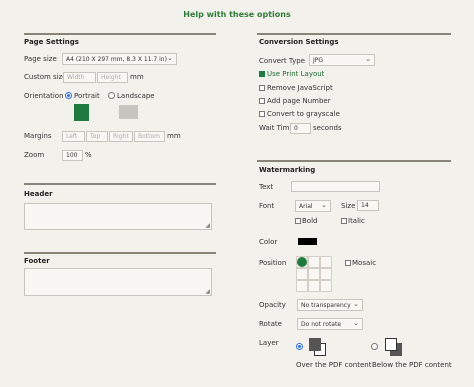 The width and height of the screenshot is (474, 387). Describe the element at coordinates (262, 74) in the screenshot. I see `use-print-layout-checkbox` at that location.